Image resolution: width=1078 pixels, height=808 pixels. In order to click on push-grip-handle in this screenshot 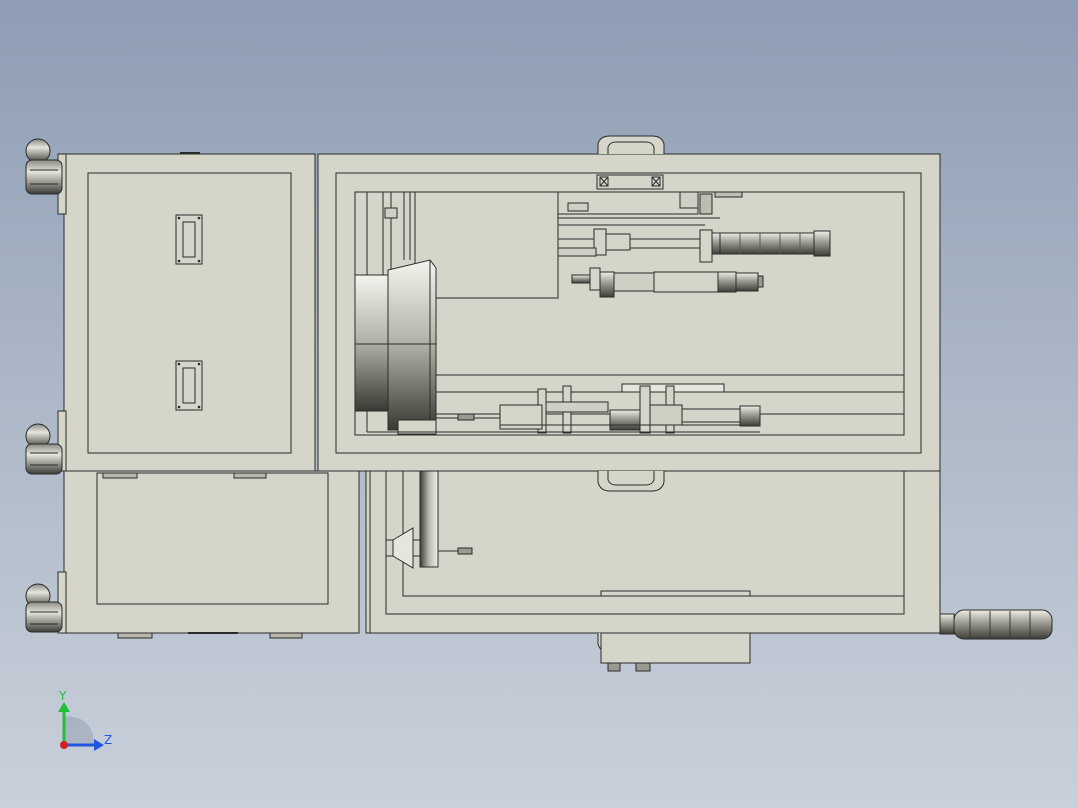, I will do `click(996, 624)`.